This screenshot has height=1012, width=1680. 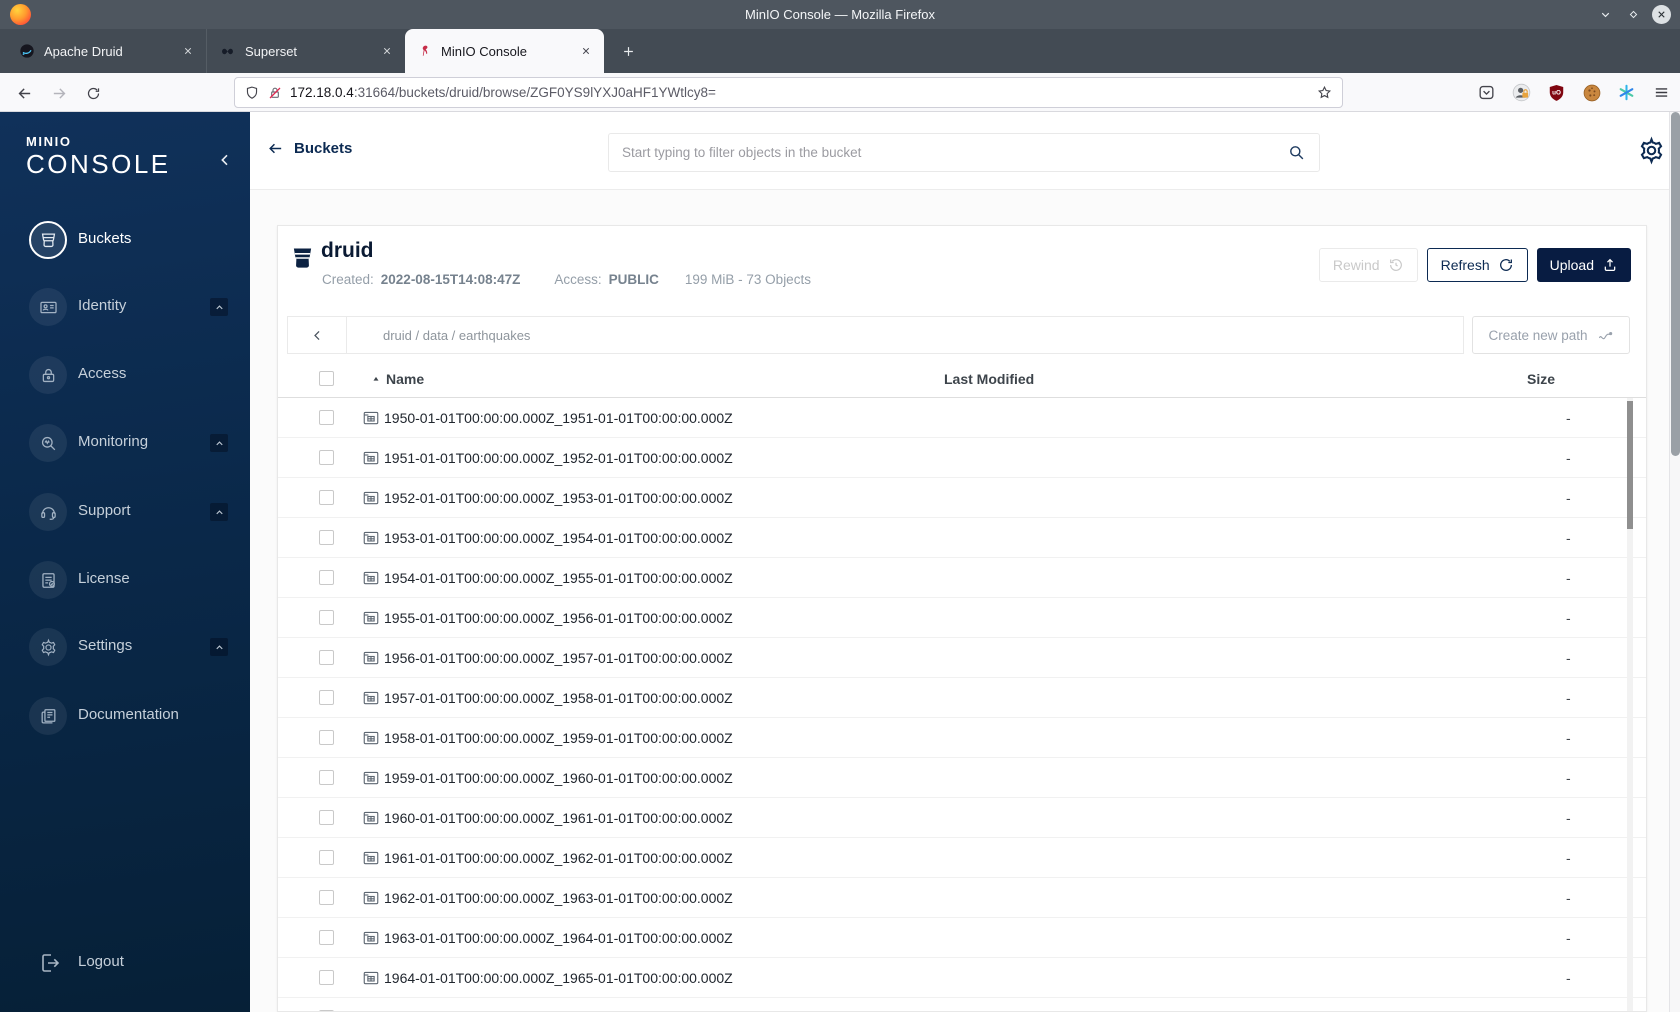 What do you see at coordinates (1324, 92) in the screenshot?
I see `bookmark-star-icon` at bounding box center [1324, 92].